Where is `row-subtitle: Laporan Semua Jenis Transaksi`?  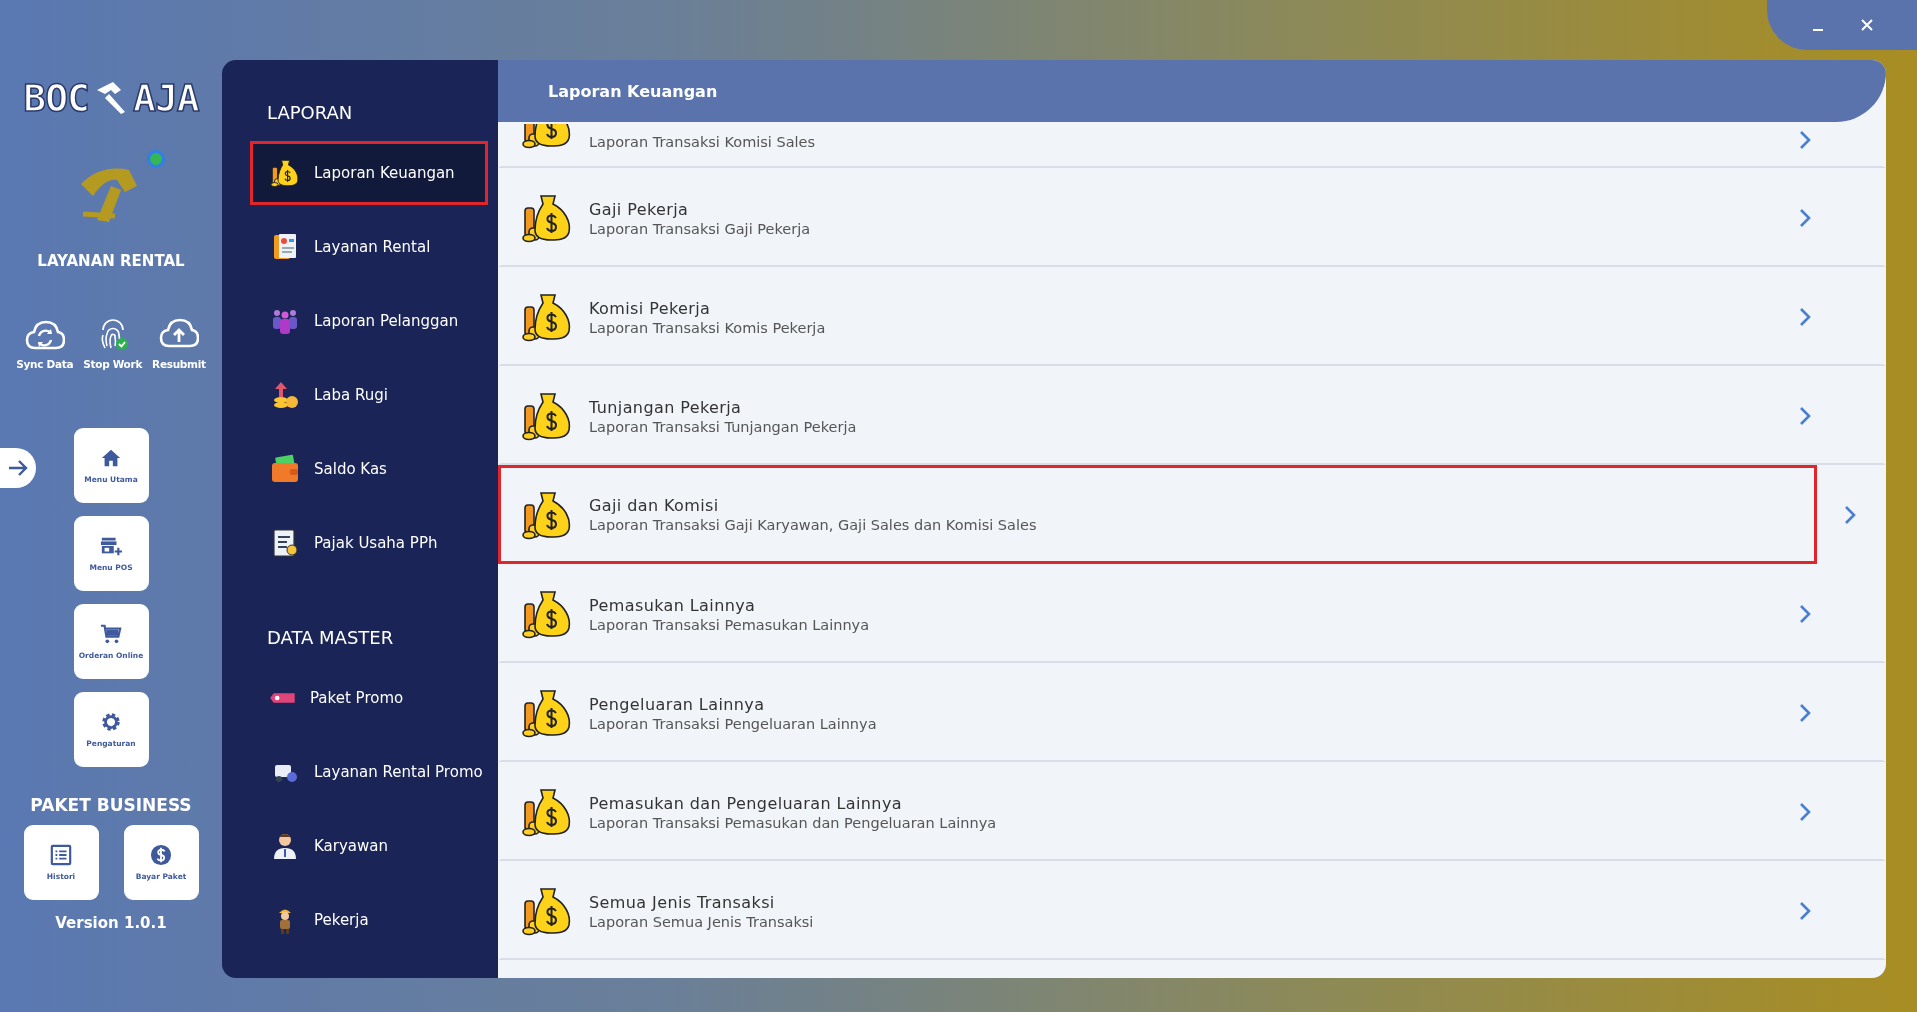
row-subtitle: Laporan Semua Jenis Transaksi is located at coordinates (702, 921).